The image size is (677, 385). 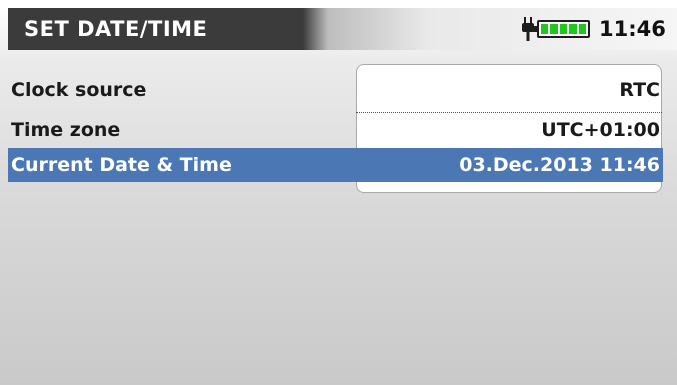 I want to click on battery-level, so click(x=564, y=29).